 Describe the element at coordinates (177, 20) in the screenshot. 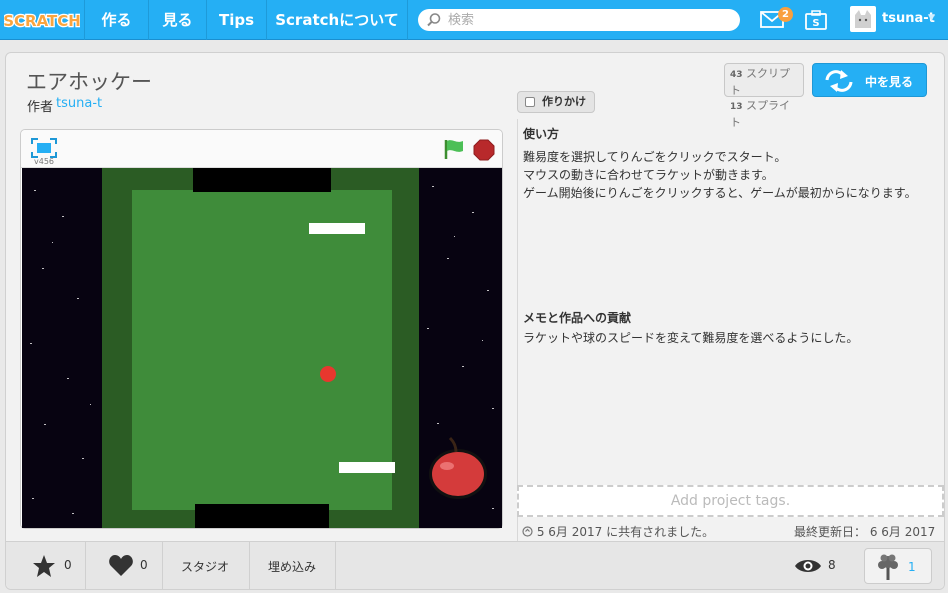

I see `nav-explore: 見る` at that location.